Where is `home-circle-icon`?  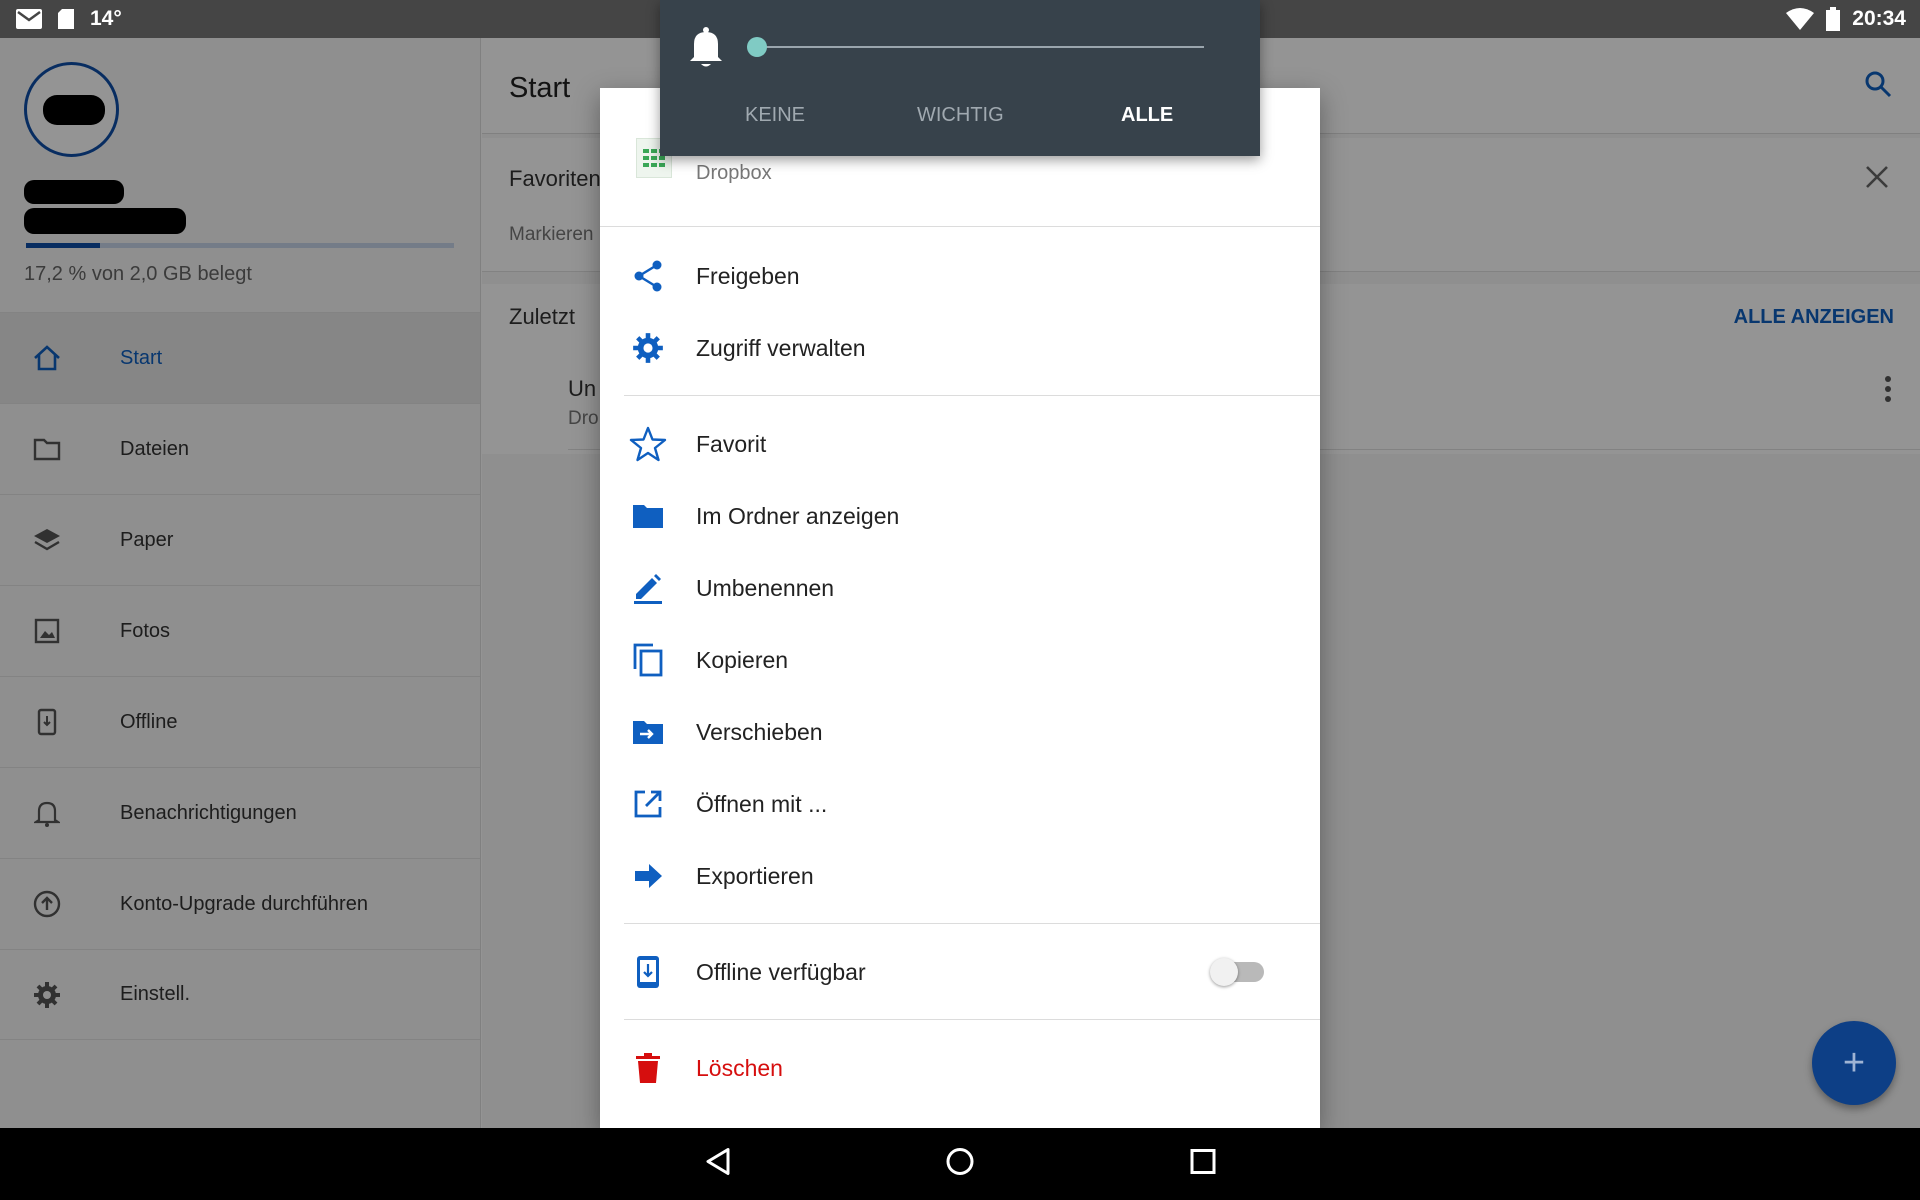 home-circle-icon is located at coordinates (960, 1164).